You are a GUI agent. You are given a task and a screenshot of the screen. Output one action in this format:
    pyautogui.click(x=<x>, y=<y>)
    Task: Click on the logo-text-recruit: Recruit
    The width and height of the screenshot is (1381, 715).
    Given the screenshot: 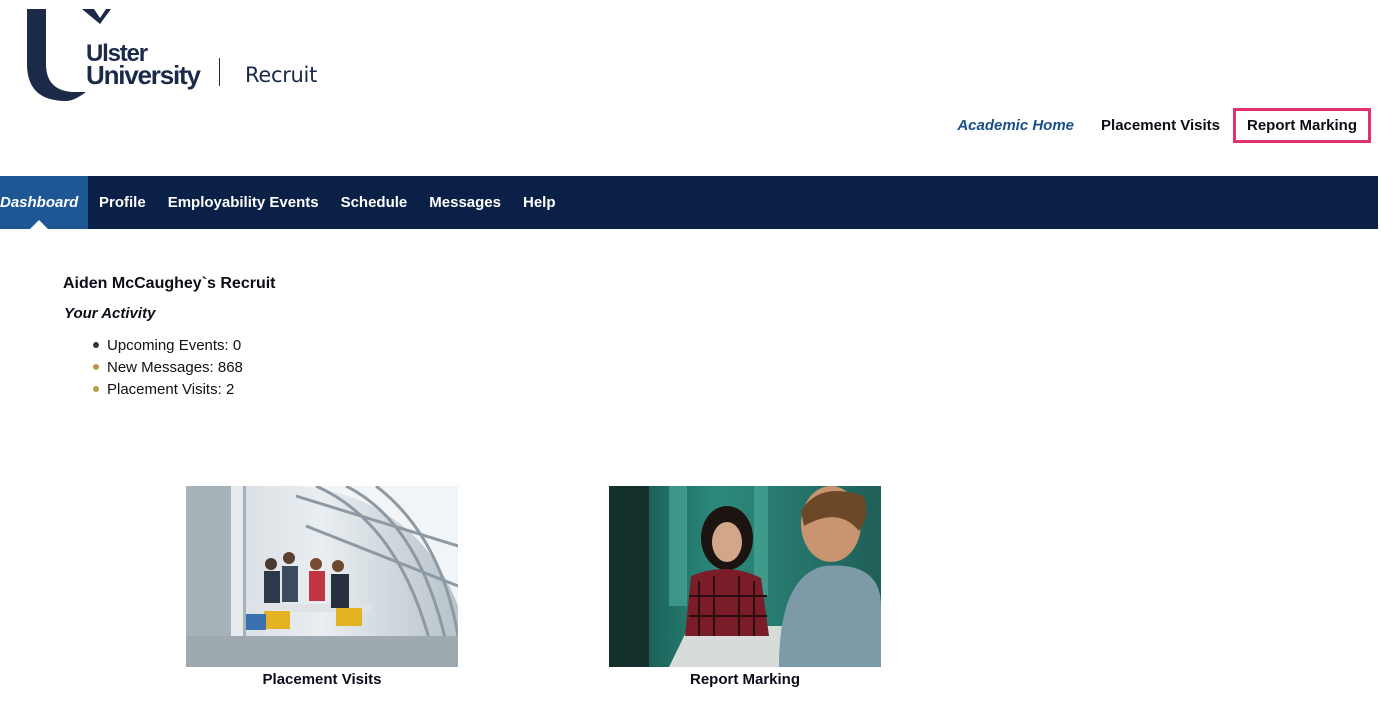 What is the action you would take?
    pyautogui.click(x=281, y=75)
    